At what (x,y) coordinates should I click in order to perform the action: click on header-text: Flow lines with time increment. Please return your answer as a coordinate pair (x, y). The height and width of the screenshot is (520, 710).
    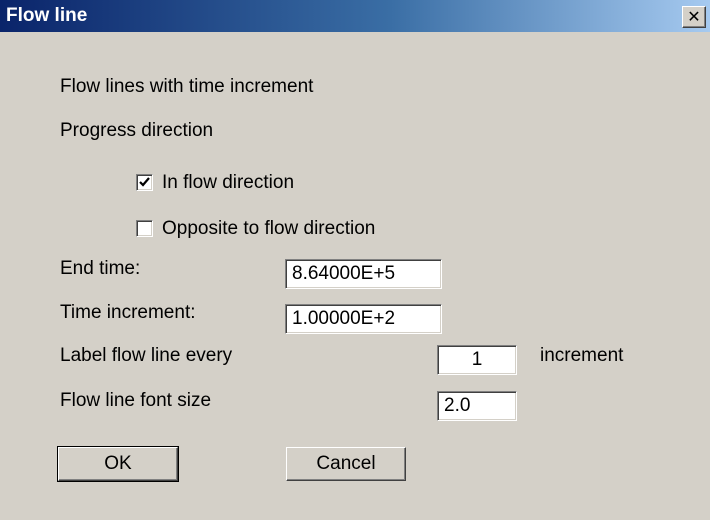
    Looking at the image, I should click on (187, 86).